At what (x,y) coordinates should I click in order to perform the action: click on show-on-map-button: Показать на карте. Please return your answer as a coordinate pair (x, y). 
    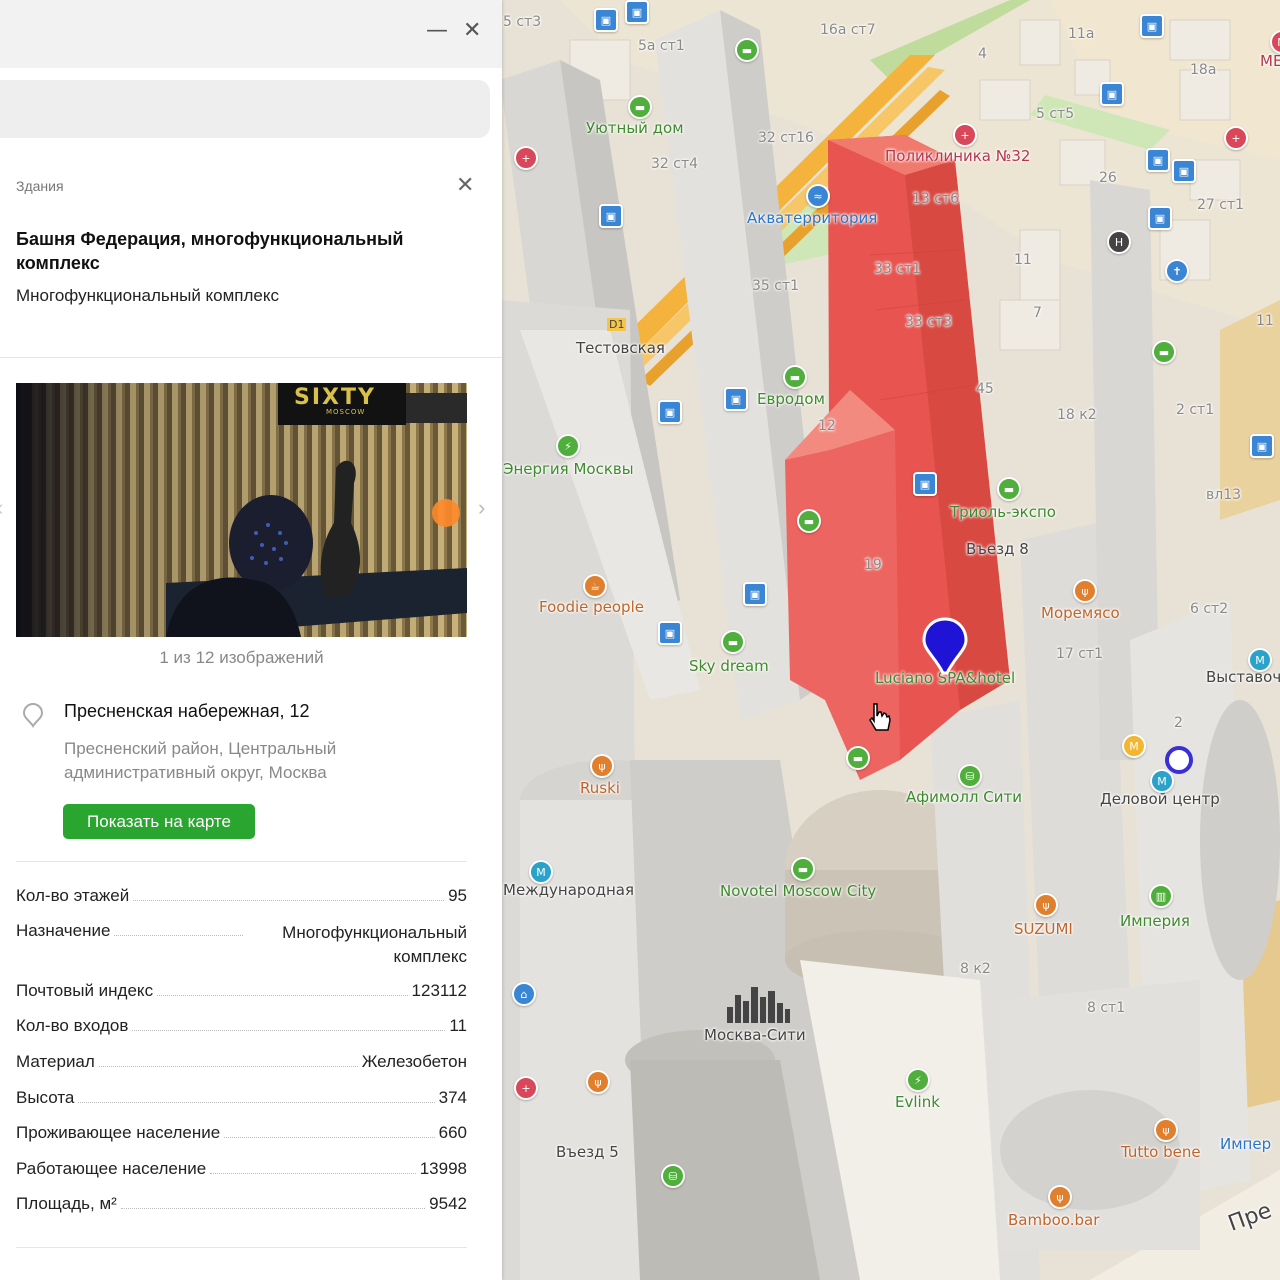
    Looking at the image, I should click on (159, 821).